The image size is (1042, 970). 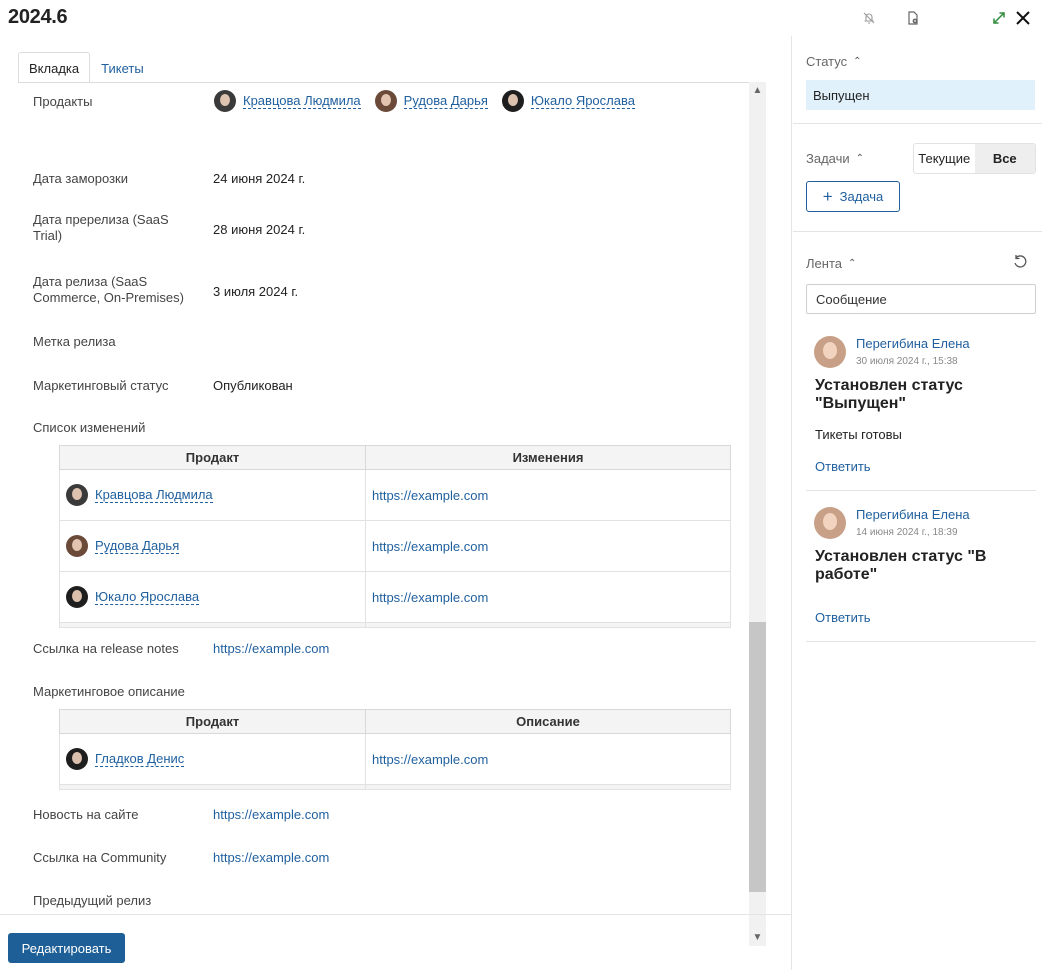 I want to click on table-row: Рудова Дарья https://example.com, so click(x=395, y=546).